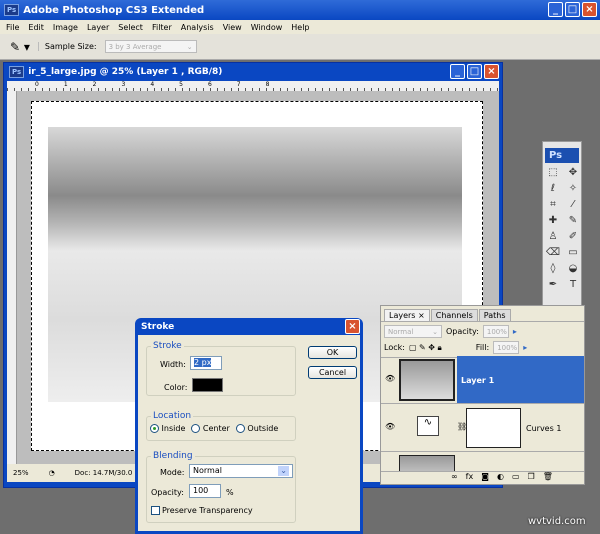  I want to click on stroke-group-label: Stroke, so click(167, 346).